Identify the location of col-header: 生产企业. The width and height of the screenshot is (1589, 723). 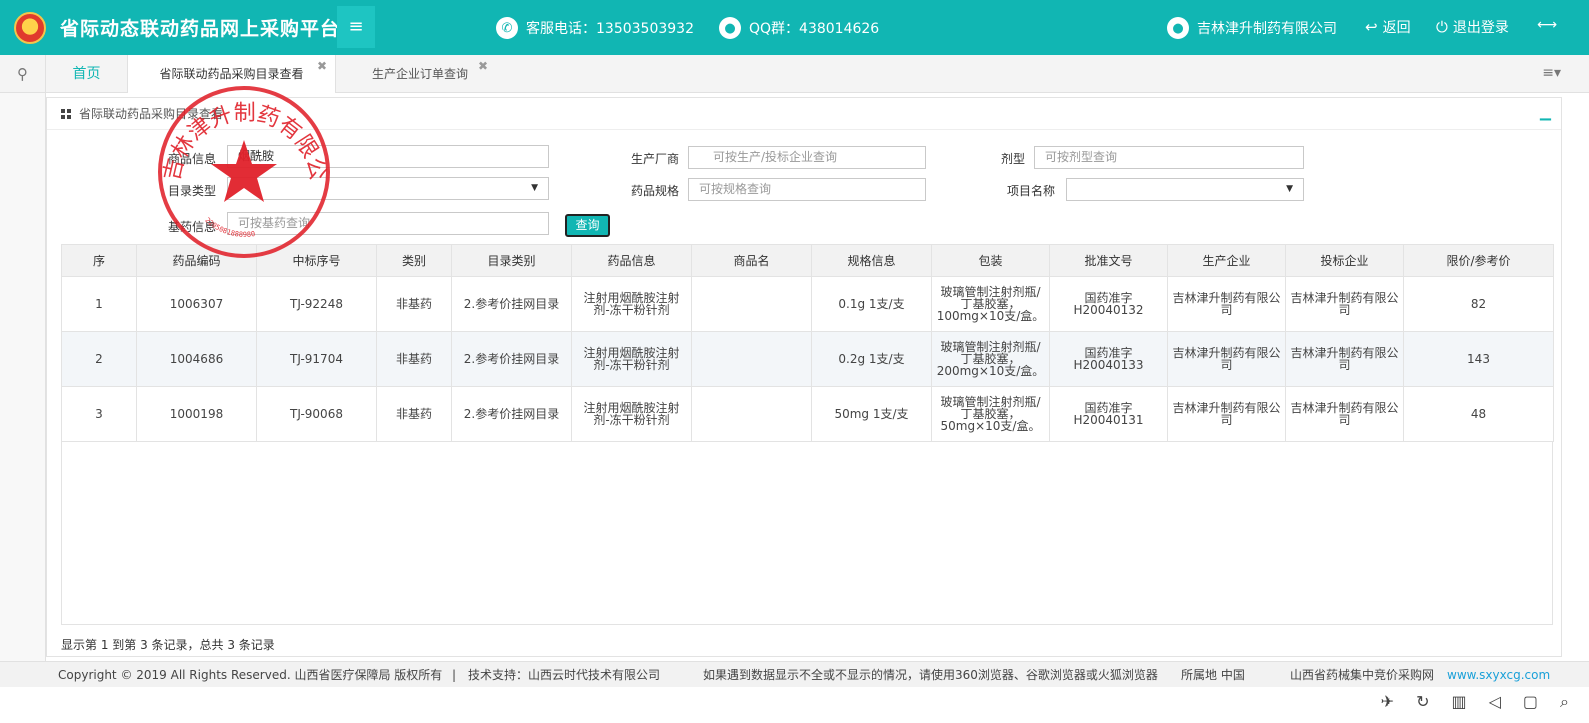
(1226, 260).